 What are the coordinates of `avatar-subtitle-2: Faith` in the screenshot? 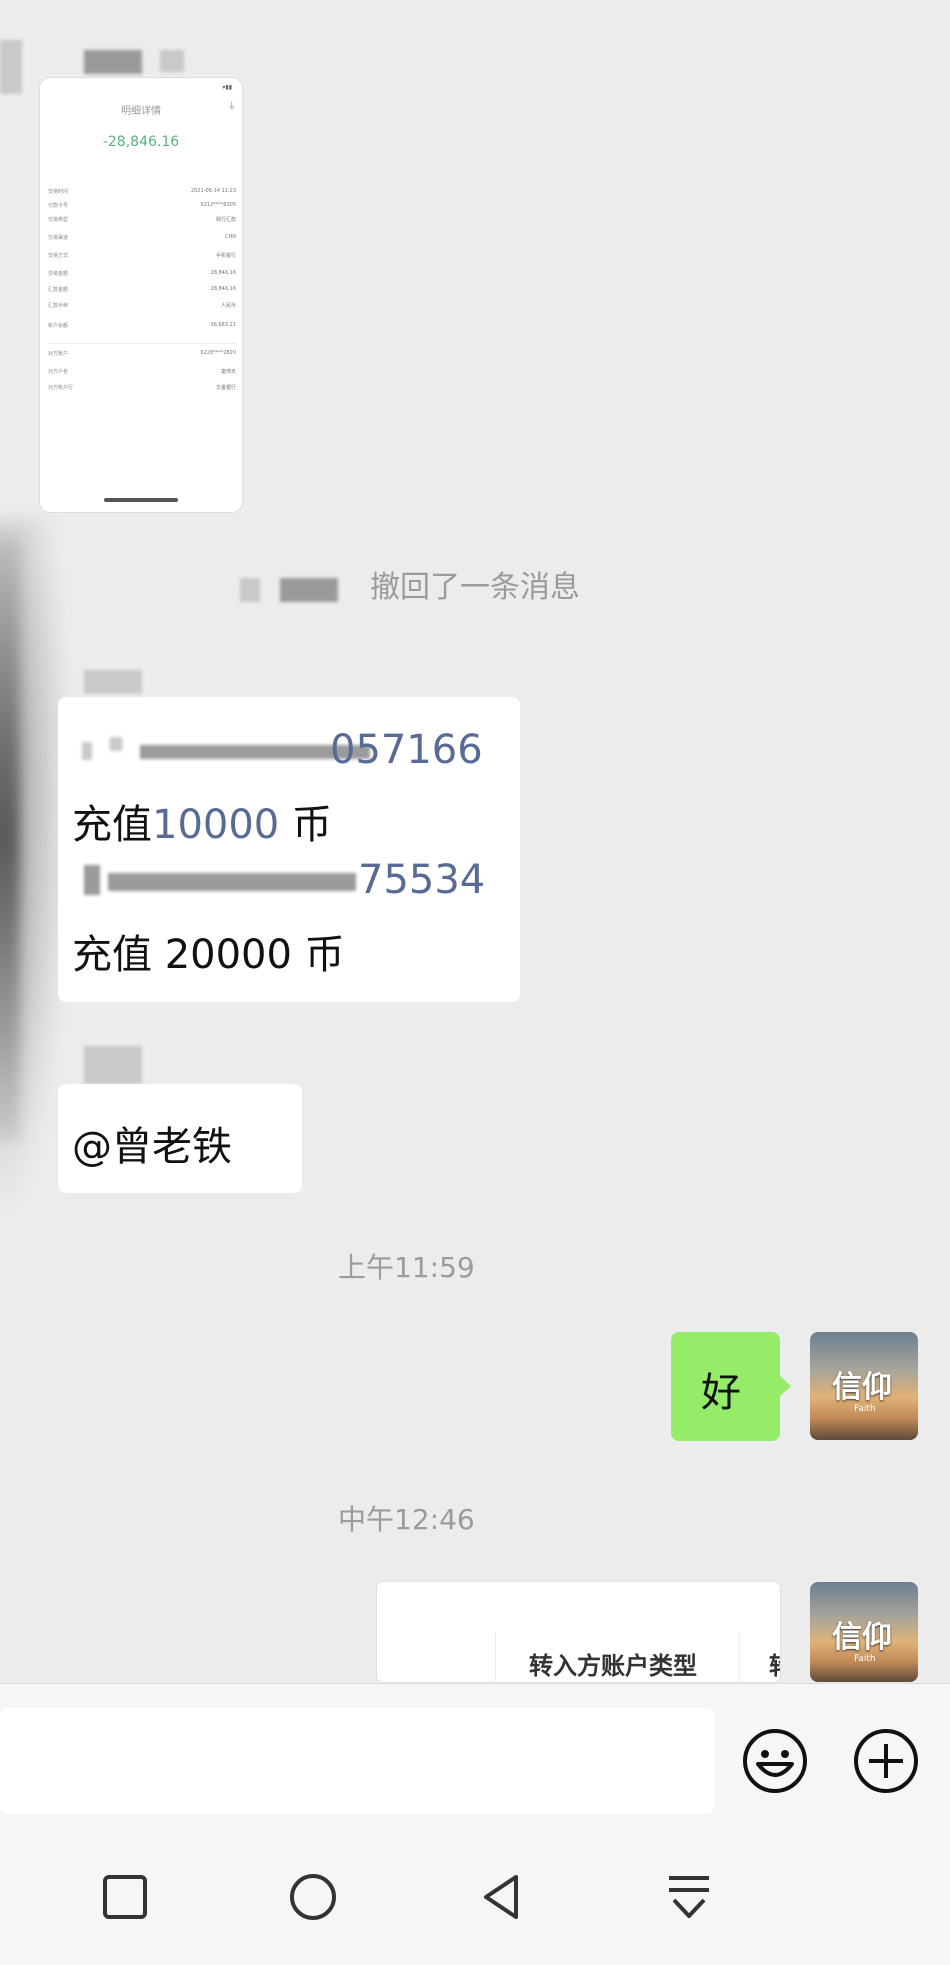 It's located at (865, 1659).